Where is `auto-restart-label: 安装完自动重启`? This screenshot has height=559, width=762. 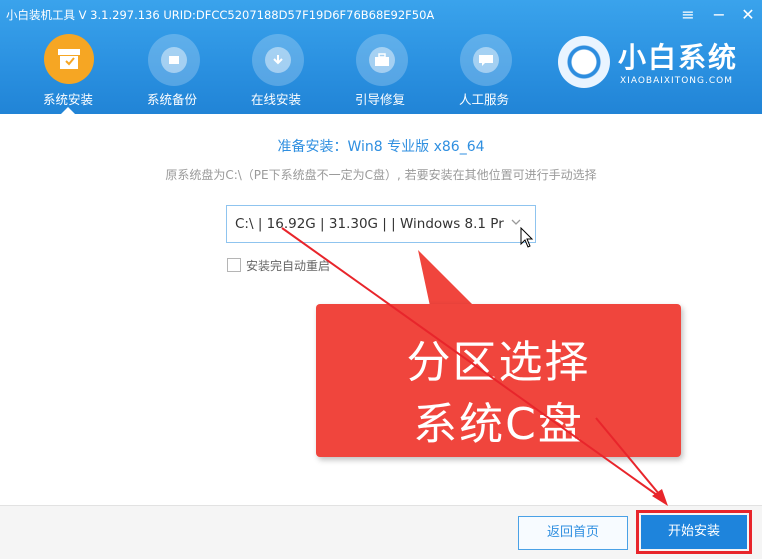
auto-restart-label: 安装完自动重启 is located at coordinates (288, 265).